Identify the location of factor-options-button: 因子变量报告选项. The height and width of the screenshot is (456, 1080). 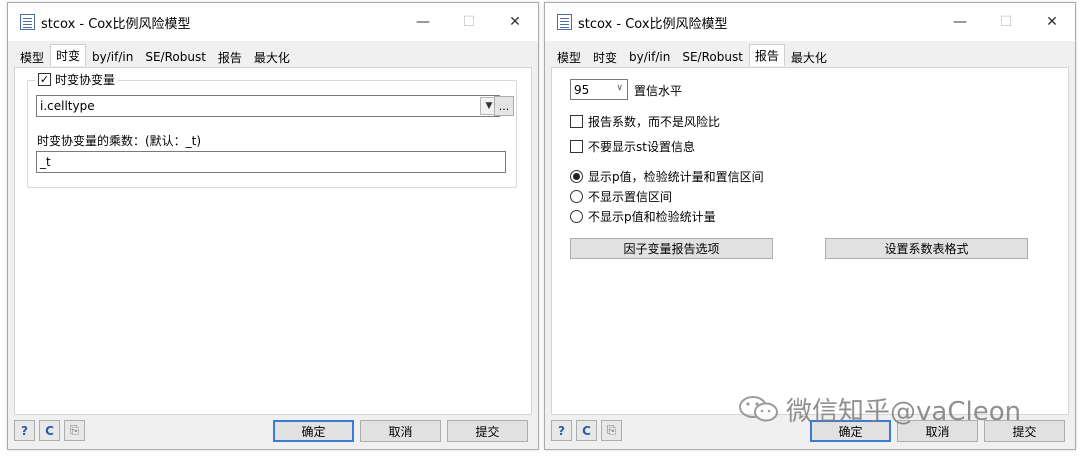
(671, 248).